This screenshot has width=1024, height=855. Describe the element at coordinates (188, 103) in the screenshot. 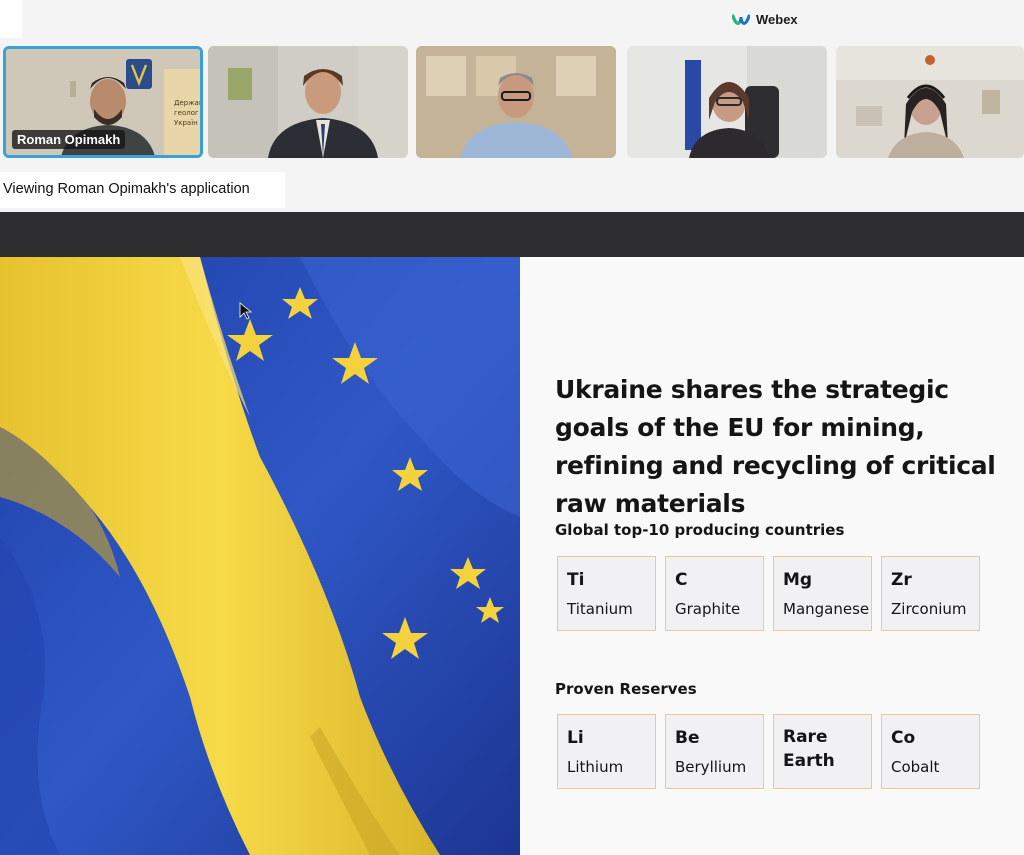

I see `svg-text: Держав` at that location.